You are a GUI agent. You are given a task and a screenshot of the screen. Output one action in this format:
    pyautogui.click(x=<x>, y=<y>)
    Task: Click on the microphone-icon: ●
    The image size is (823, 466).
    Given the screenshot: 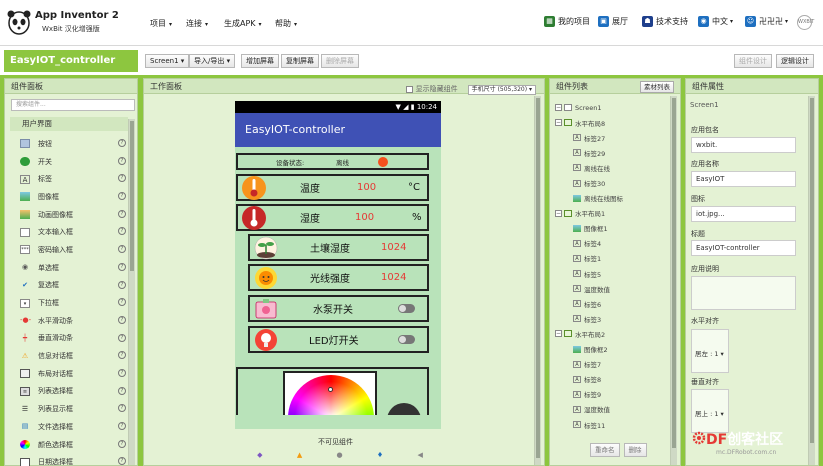 What is the action you would take?
    pyautogui.click(x=339, y=455)
    